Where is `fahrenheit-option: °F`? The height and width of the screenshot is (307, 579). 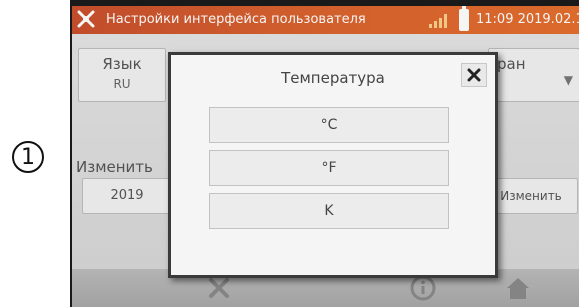 fahrenheit-option: °F is located at coordinates (329, 168).